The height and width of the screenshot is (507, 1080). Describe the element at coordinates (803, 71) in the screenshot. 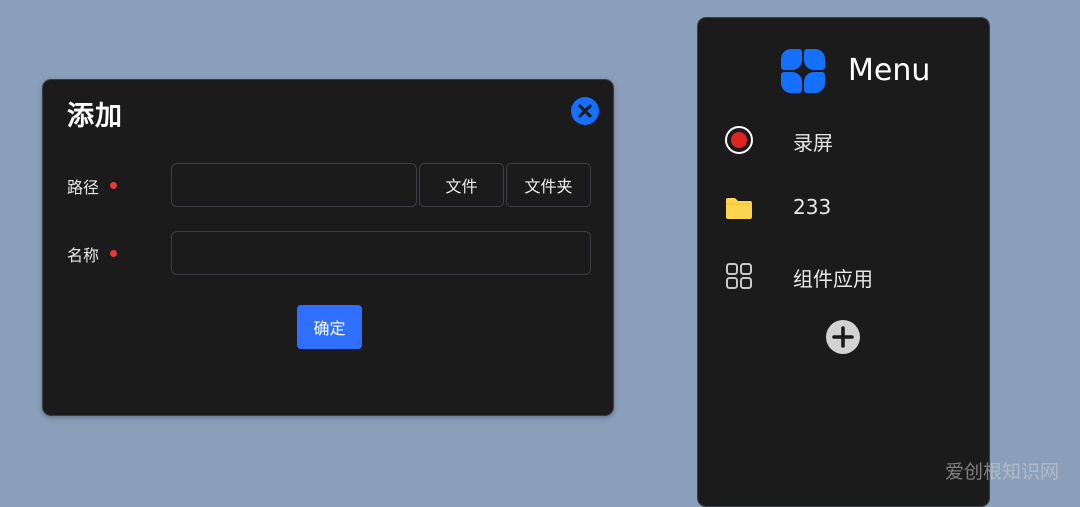

I see `app-logo-icon` at that location.